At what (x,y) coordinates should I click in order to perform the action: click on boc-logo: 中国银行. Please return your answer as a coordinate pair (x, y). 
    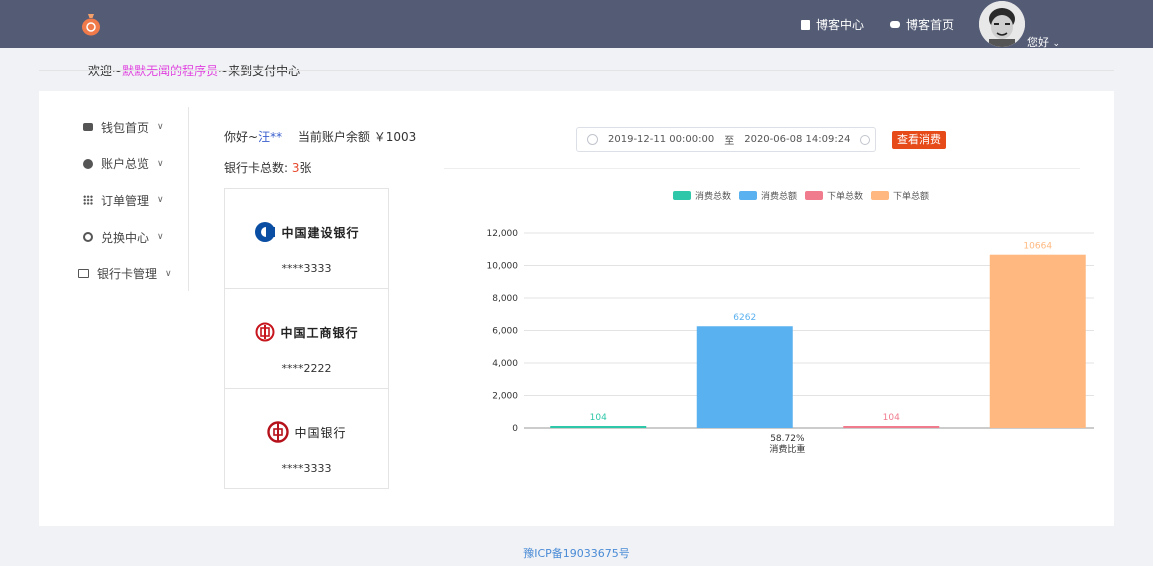
    Looking at the image, I should click on (307, 432).